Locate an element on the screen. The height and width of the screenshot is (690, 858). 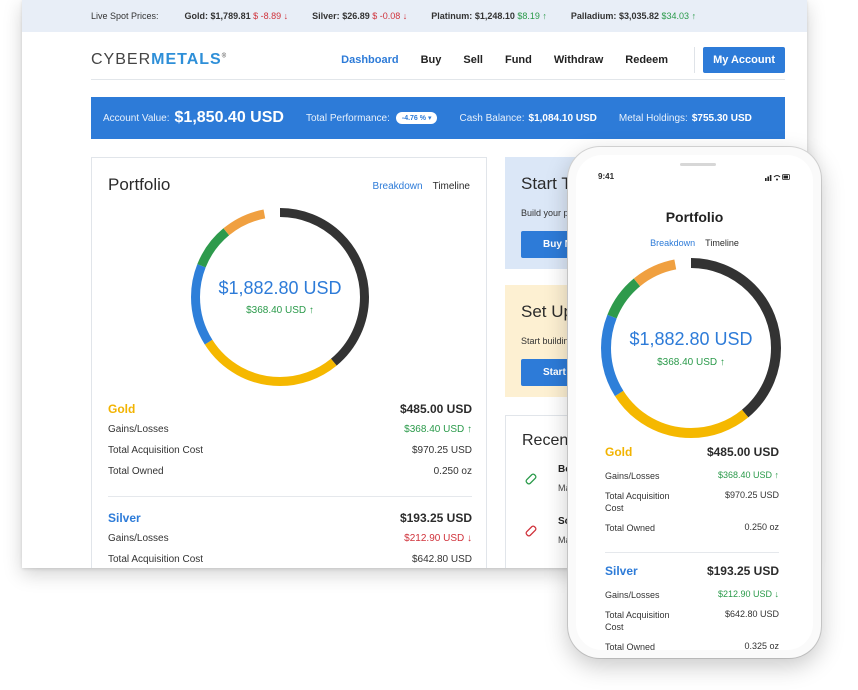
ticker-name: Platinum: is located at coordinates (452, 16).